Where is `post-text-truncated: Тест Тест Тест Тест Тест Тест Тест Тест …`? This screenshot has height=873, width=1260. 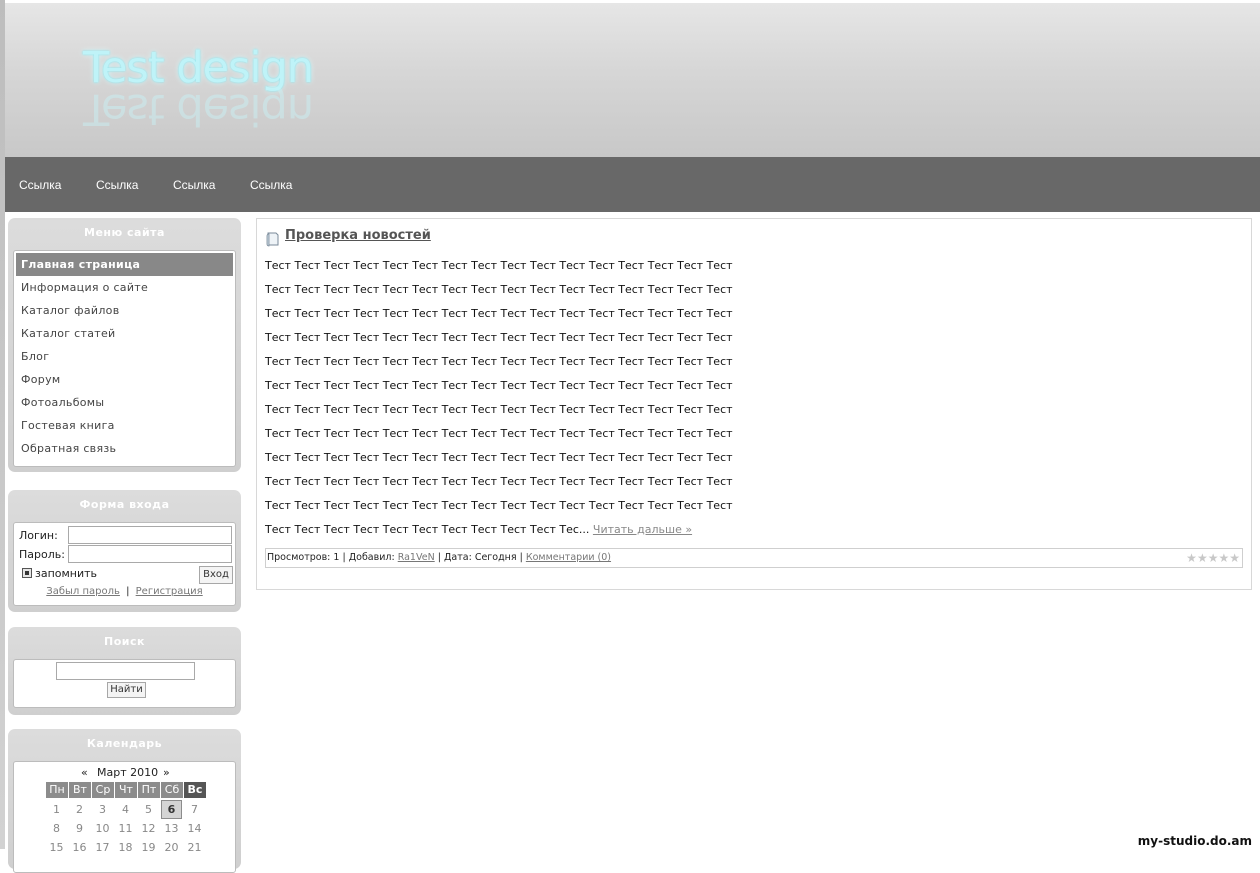
post-text-truncated: Тест Тест Тест Тест Тест Тест Тест Тест … is located at coordinates (427, 529).